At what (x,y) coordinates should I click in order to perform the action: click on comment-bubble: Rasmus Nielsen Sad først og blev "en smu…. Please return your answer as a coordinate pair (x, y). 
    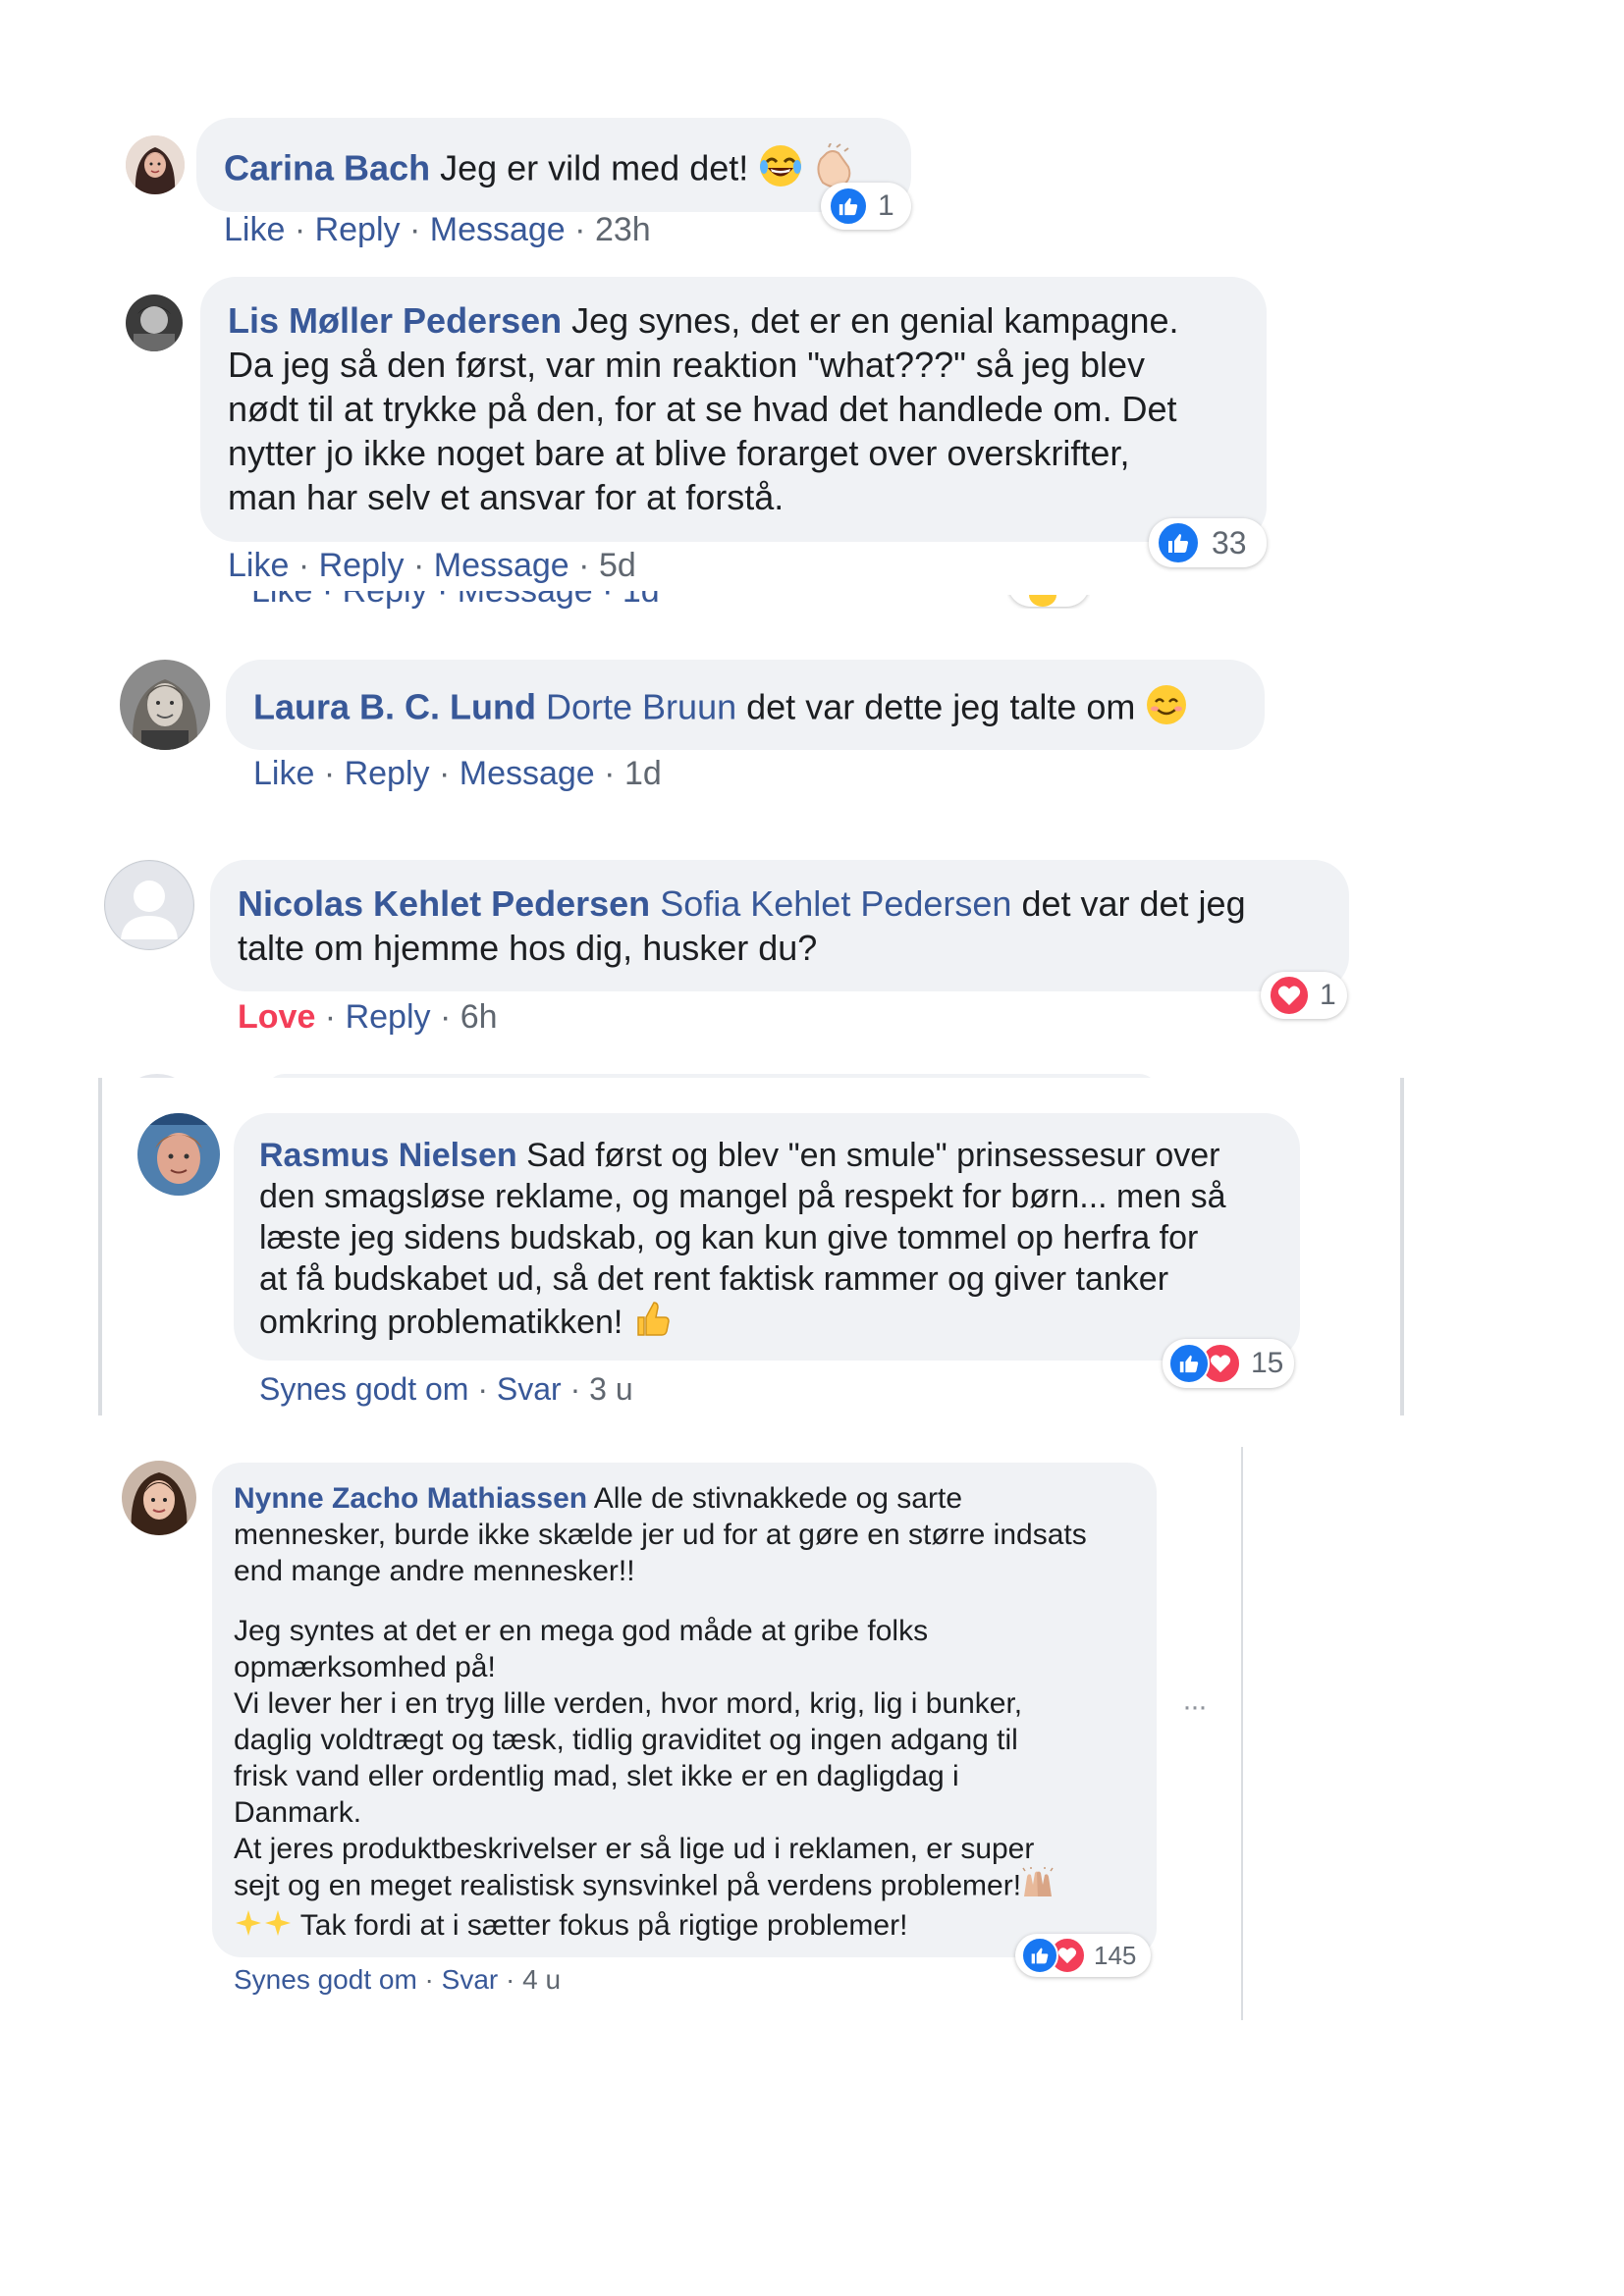
    Looking at the image, I should click on (767, 1237).